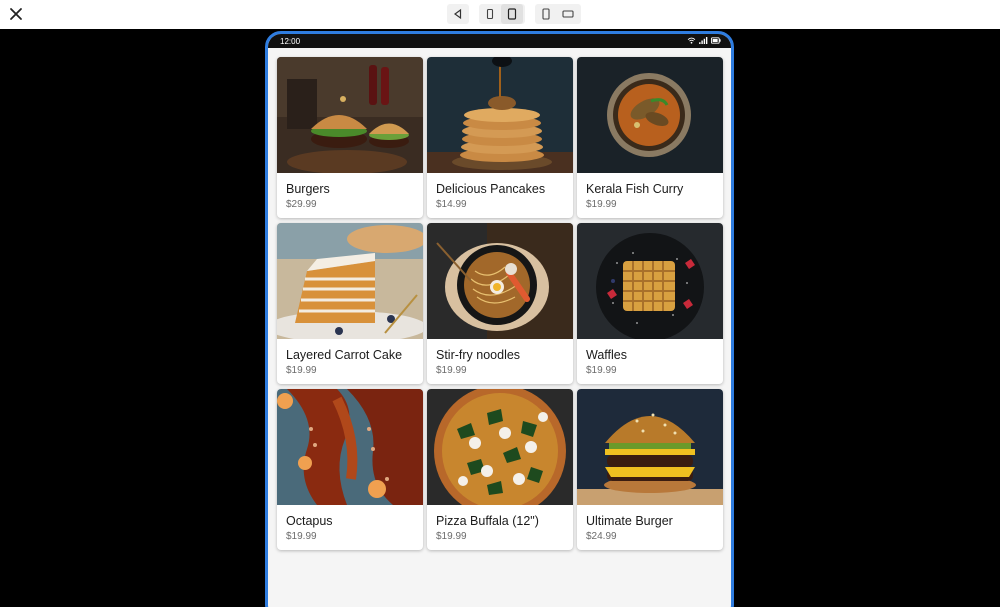  What do you see at coordinates (500, 281) in the screenshot?
I see `noodles-image` at bounding box center [500, 281].